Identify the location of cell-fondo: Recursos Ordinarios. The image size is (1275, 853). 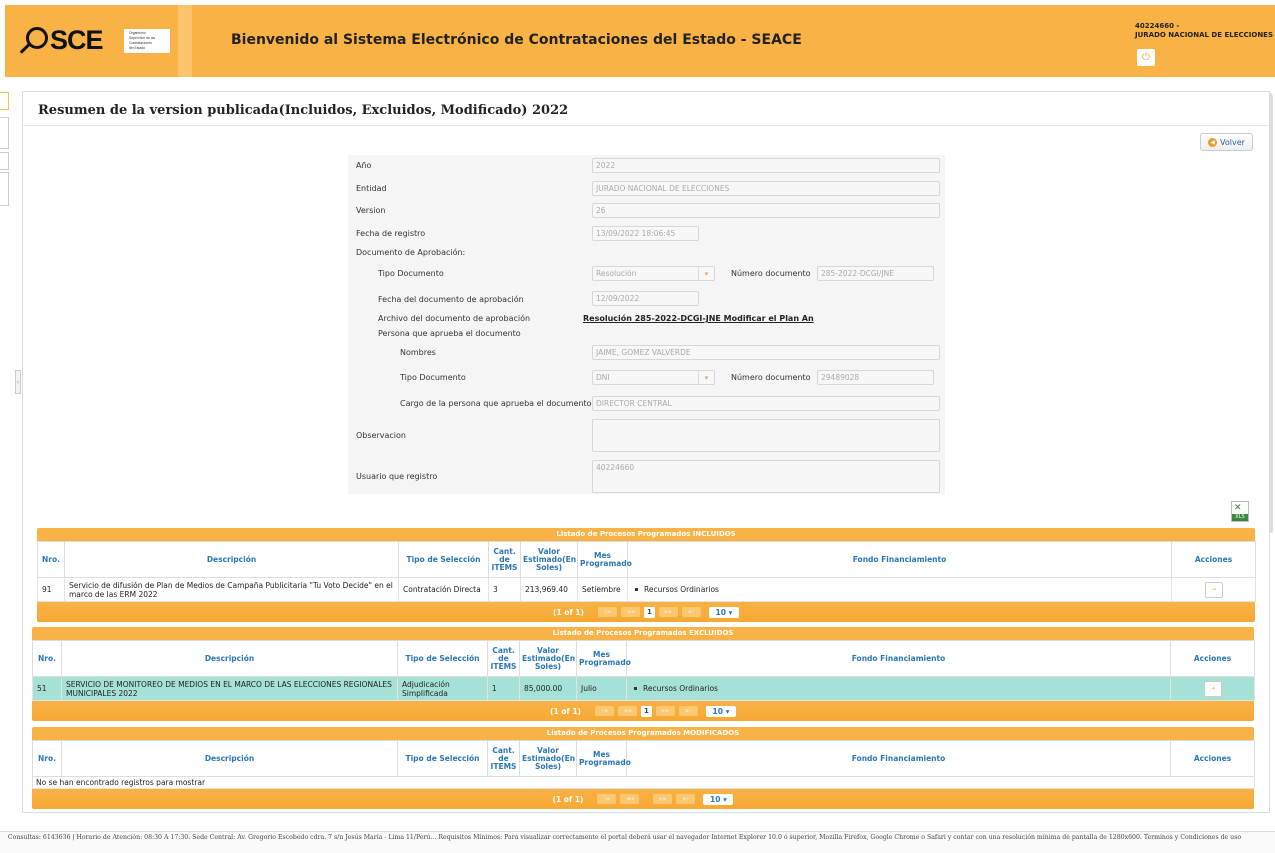
(899, 589).